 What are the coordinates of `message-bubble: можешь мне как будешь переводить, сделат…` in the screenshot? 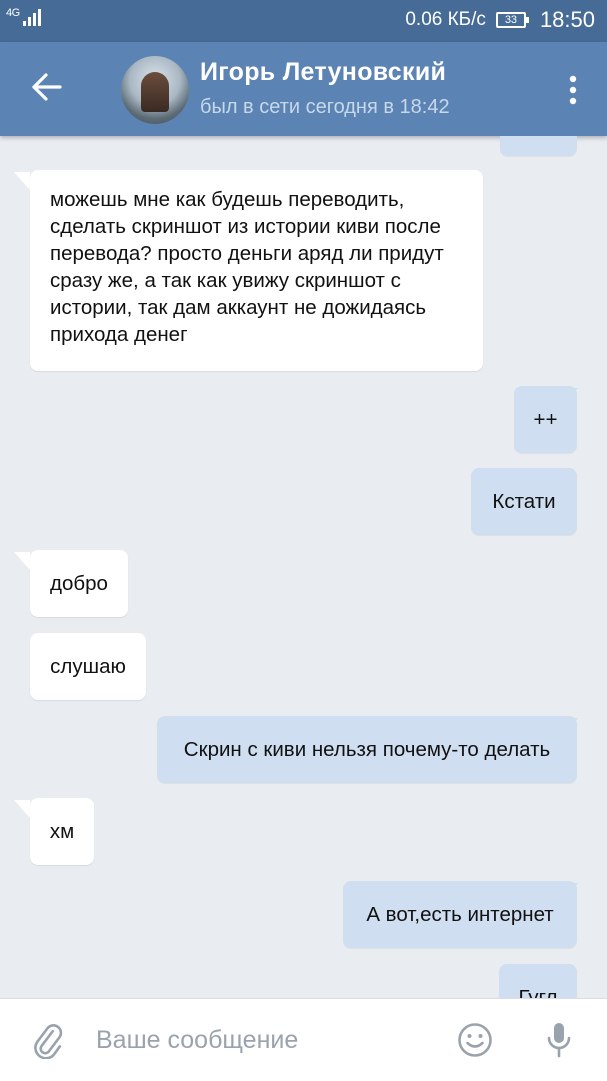 It's located at (256, 270).